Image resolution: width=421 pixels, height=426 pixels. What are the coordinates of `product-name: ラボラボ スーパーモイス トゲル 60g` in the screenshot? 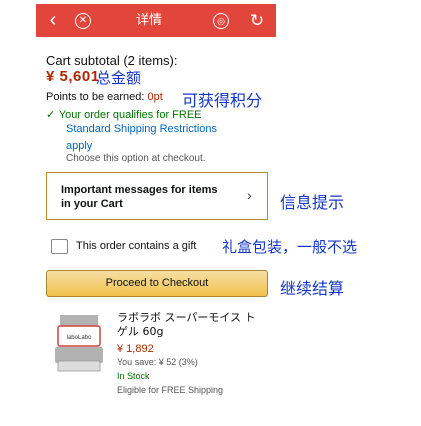 It's located at (187, 325).